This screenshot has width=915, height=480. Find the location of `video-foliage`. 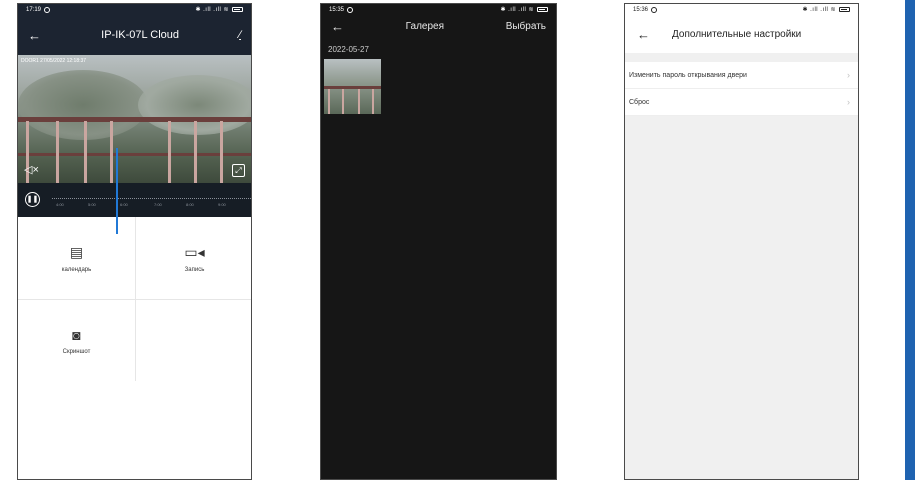

video-foliage is located at coordinates (83, 105).